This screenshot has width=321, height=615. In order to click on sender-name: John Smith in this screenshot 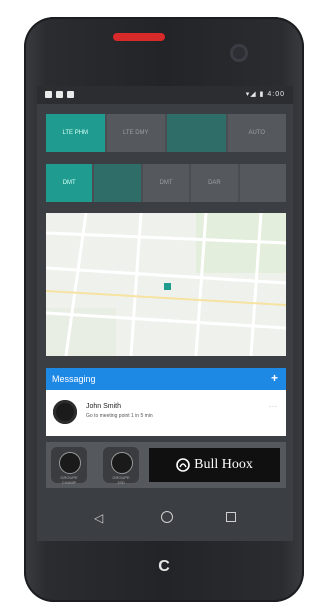, I will do `click(104, 406)`.